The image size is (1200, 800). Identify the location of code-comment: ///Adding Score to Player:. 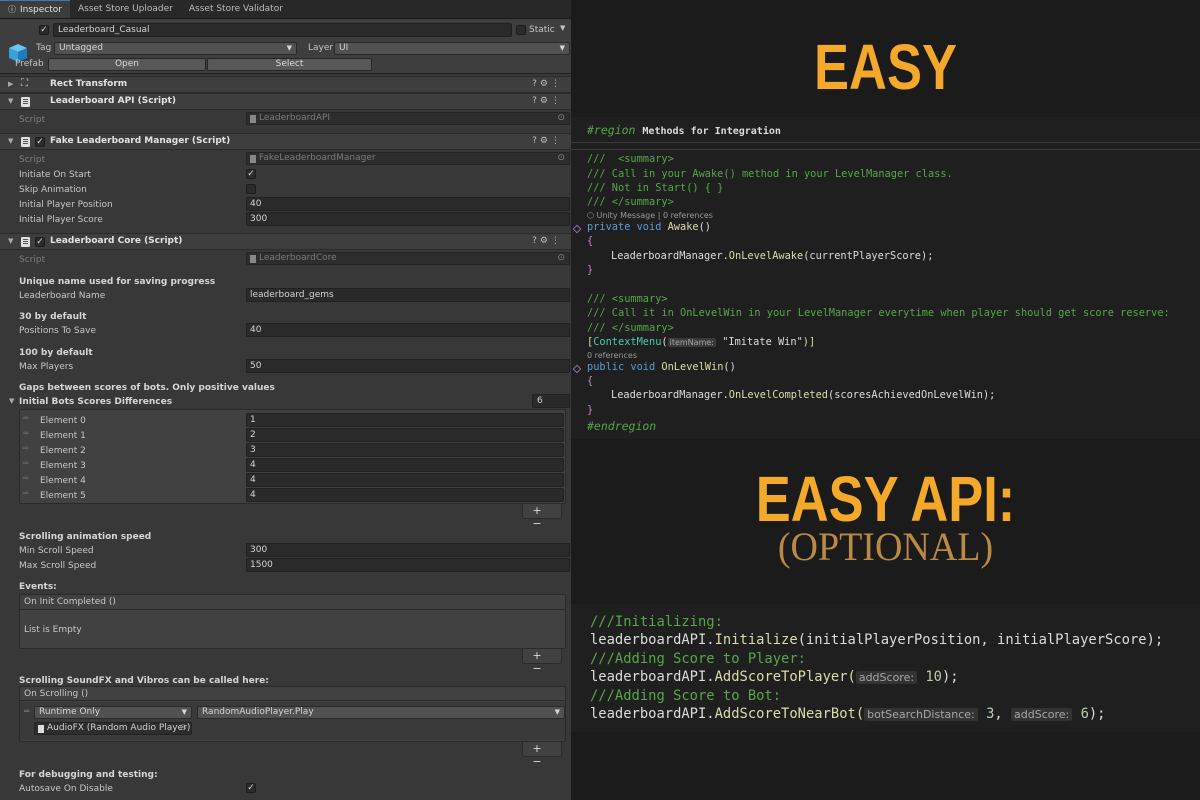
(698, 659).